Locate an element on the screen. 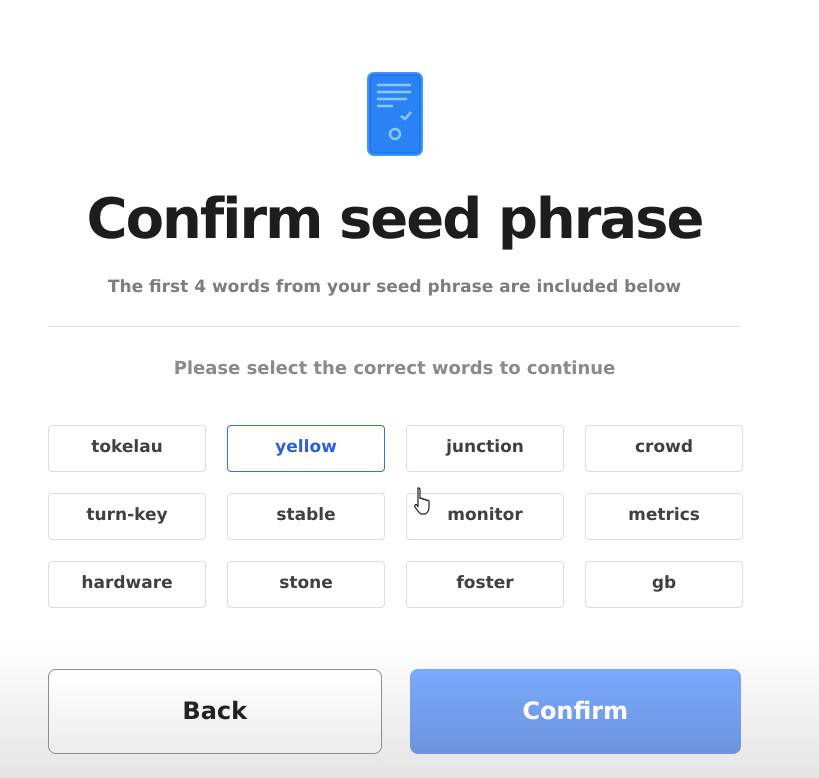  word-chip: stone is located at coordinates (306, 584).